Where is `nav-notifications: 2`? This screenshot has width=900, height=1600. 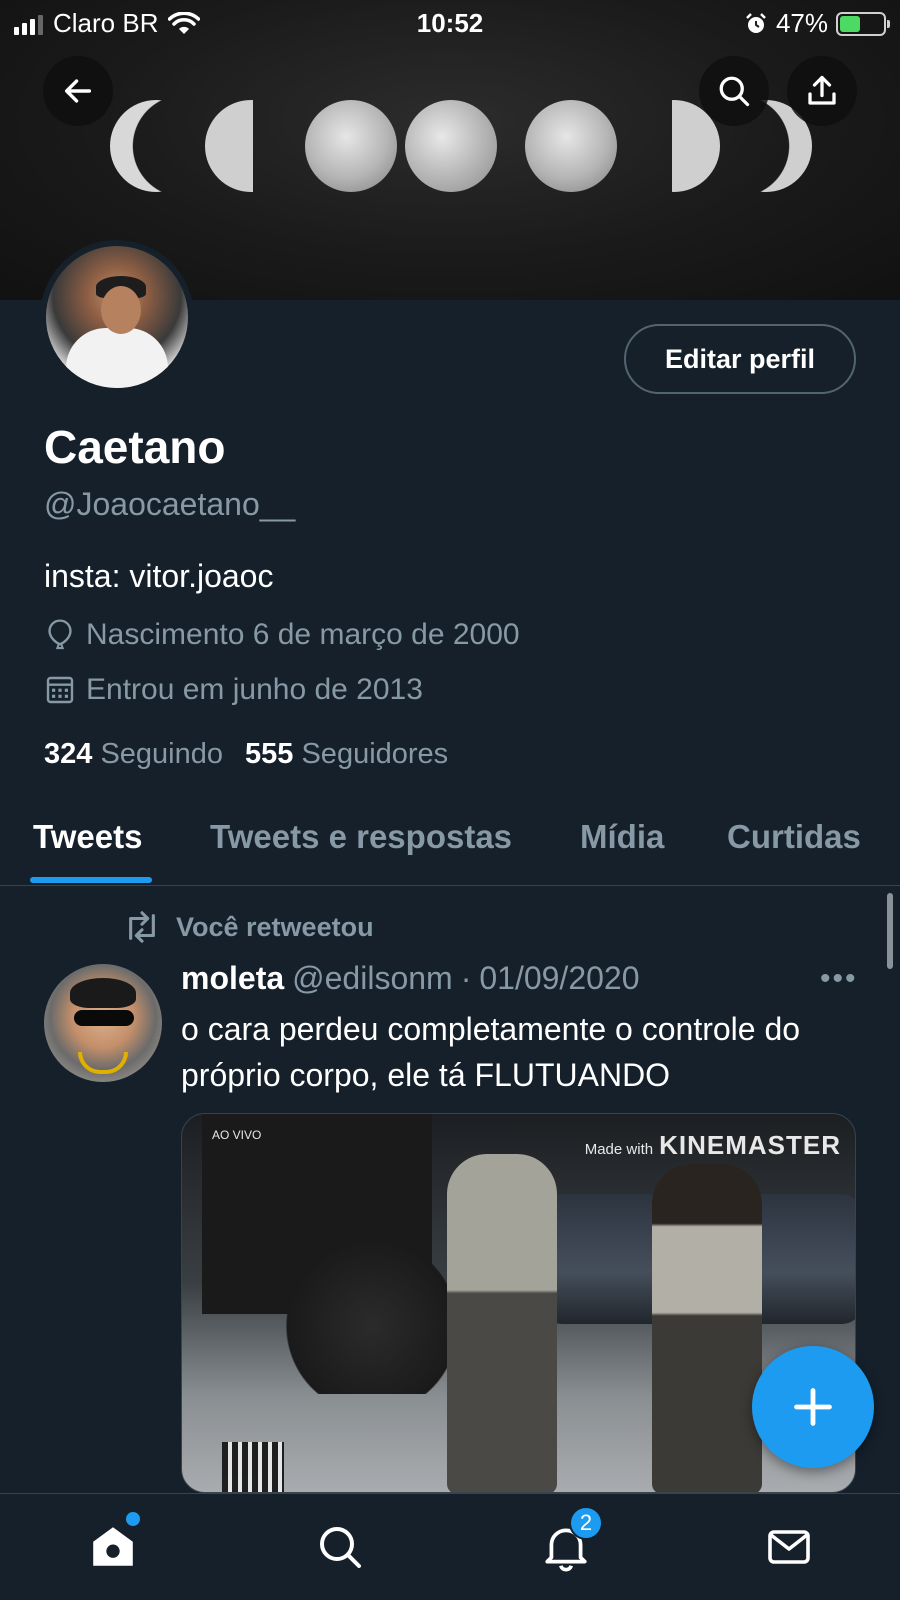 nav-notifications: 2 is located at coordinates (567, 1544).